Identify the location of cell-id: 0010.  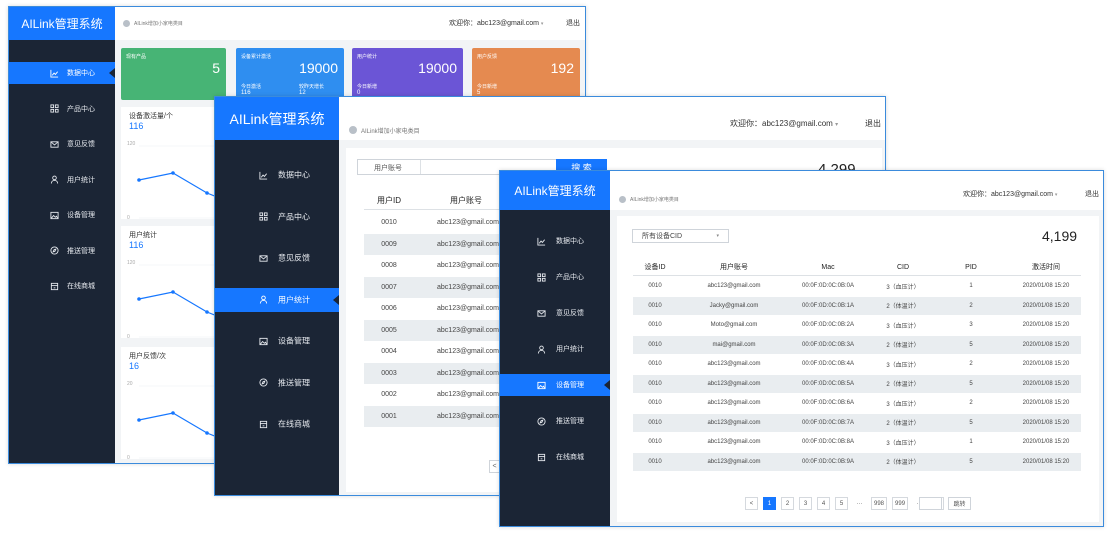
(389, 222).